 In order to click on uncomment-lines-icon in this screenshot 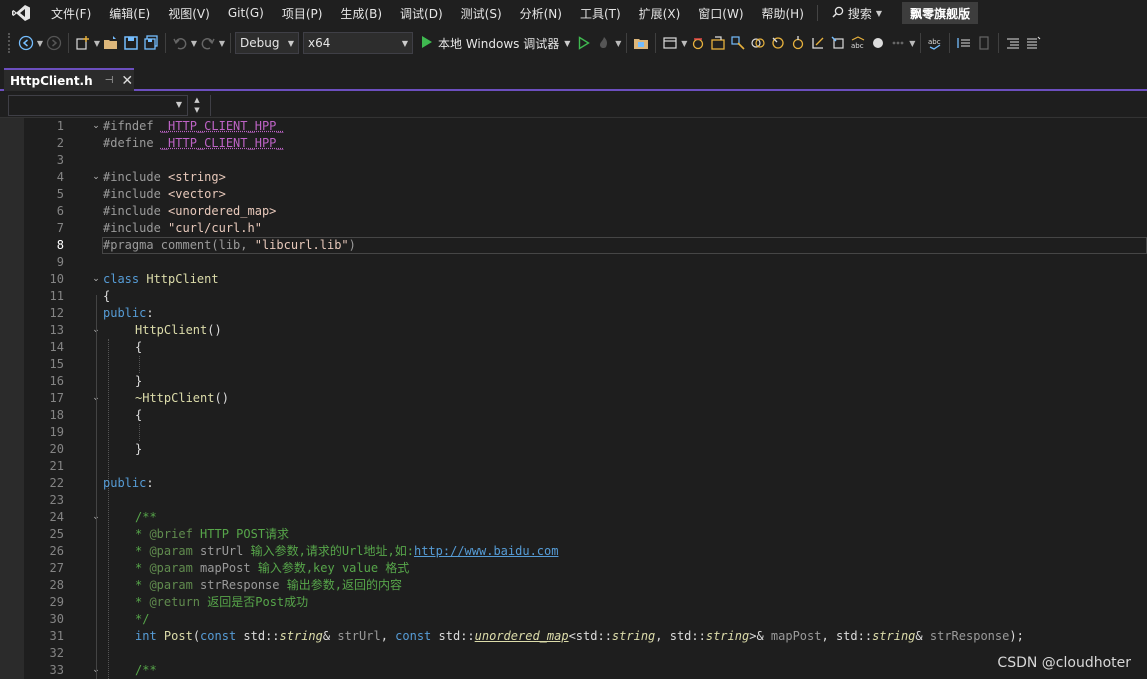, I will do `click(1033, 43)`.